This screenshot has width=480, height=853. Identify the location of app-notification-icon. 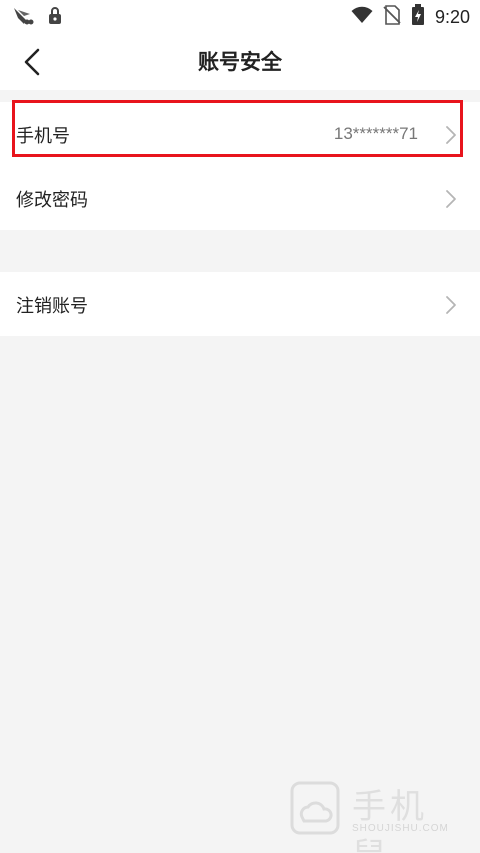
(23, 18).